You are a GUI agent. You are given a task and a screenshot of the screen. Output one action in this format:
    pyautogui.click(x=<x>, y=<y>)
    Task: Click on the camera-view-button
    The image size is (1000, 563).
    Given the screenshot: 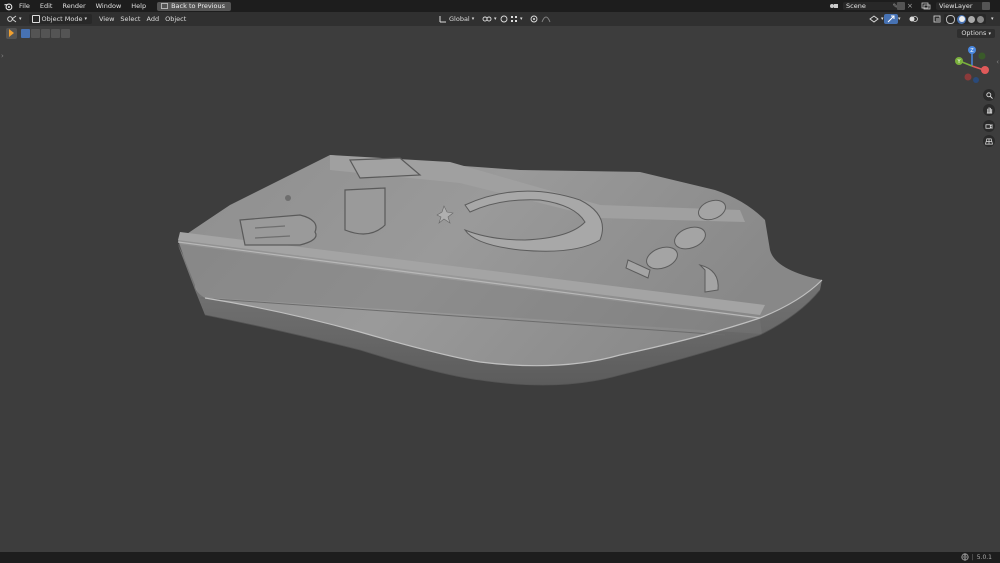 What is the action you would take?
    pyautogui.click(x=989, y=126)
    